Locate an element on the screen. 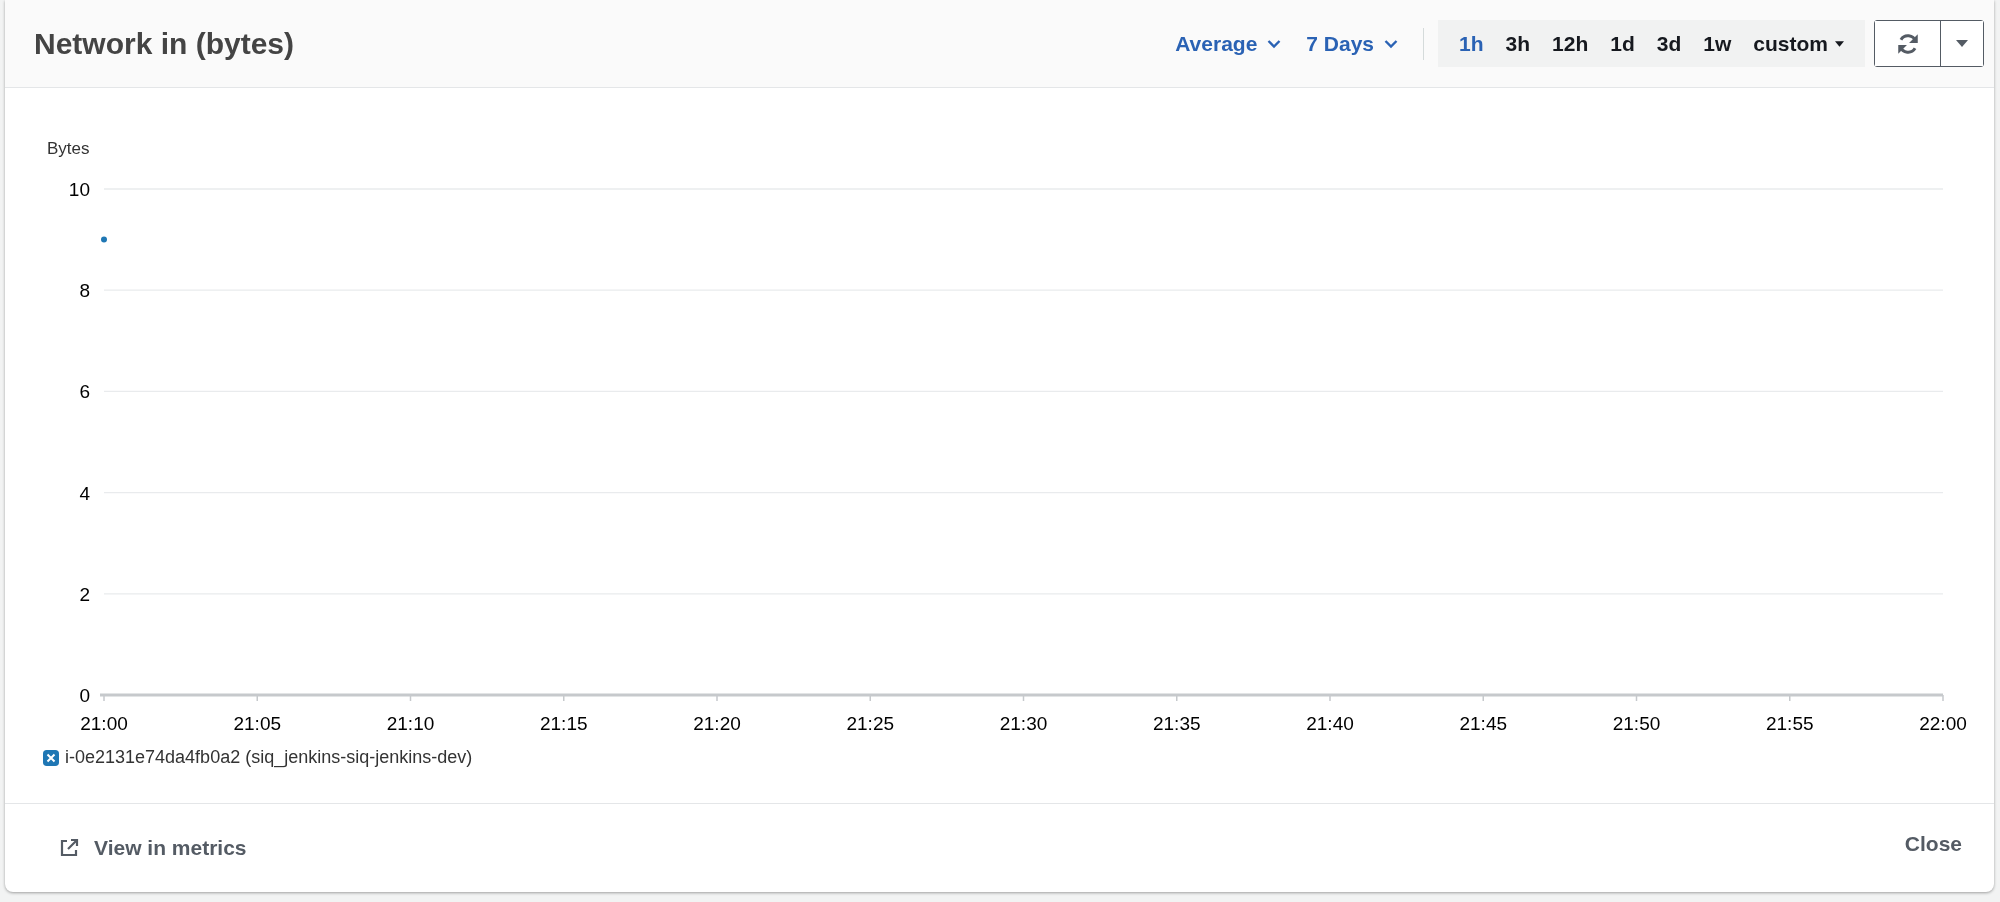 The height and width of the screenshot is (902, 2000). y-tick-label: 0 is located at coordinates (84, 695).